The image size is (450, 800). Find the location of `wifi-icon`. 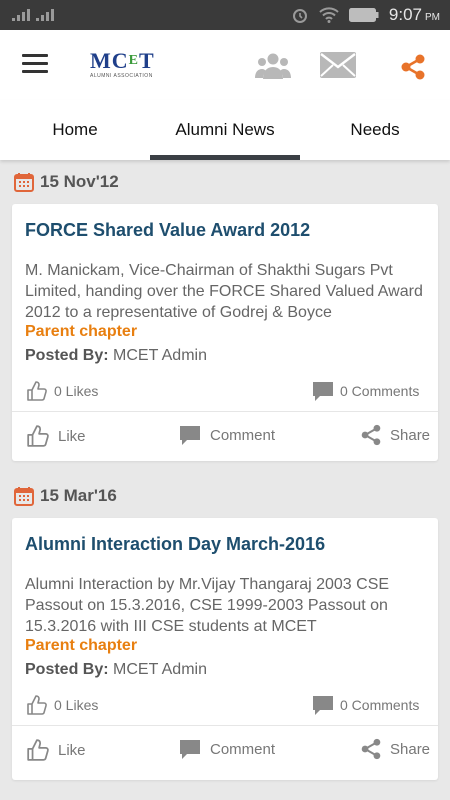

wifi-icon is located at coordinates (329, 15).